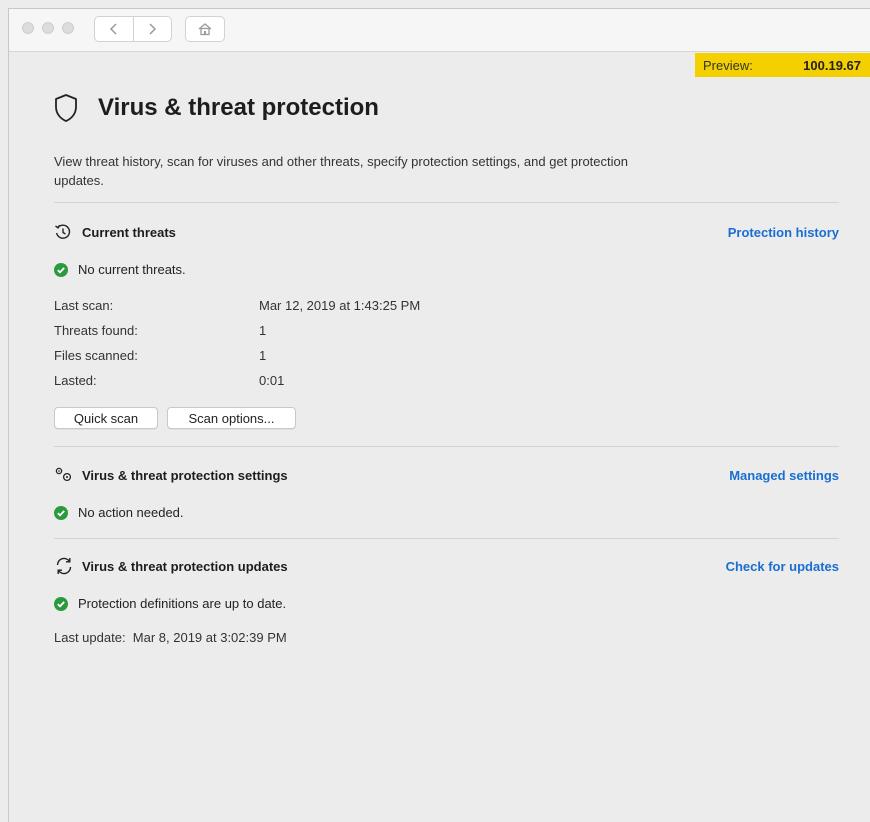 The height and width of the screenshot is (822, 870). Describe the element at coordinates (439, 30) in the screenshot. I see `title-bar` at that location.